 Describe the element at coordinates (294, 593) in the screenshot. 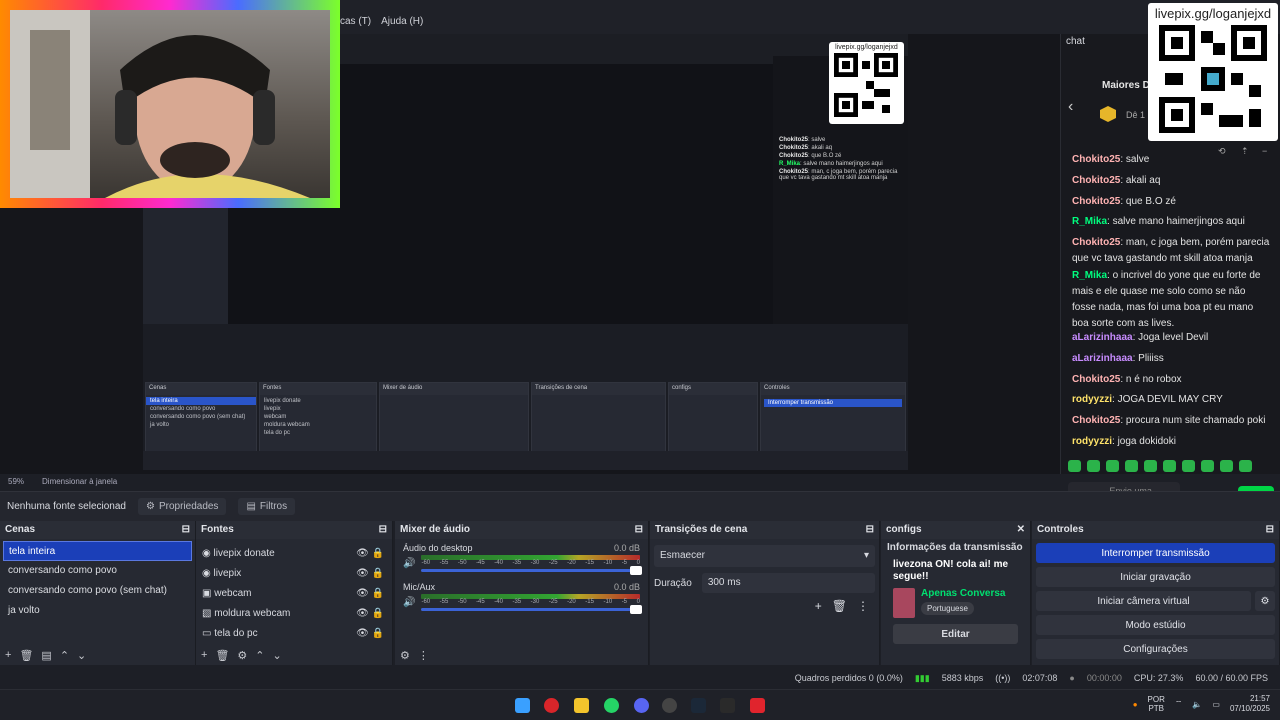

I see `source-item: ▣ webcam 👁 🔒` at that location.